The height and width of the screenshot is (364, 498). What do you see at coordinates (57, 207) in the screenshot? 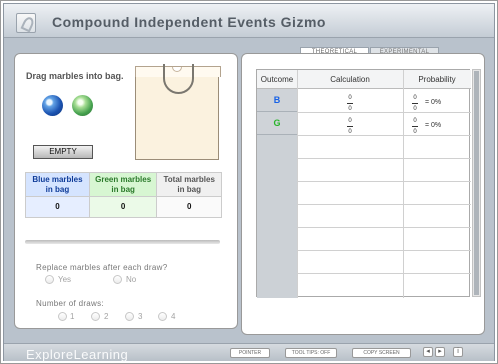
I see `blue-marbles-value: 0` at bounding box center [57, 207].